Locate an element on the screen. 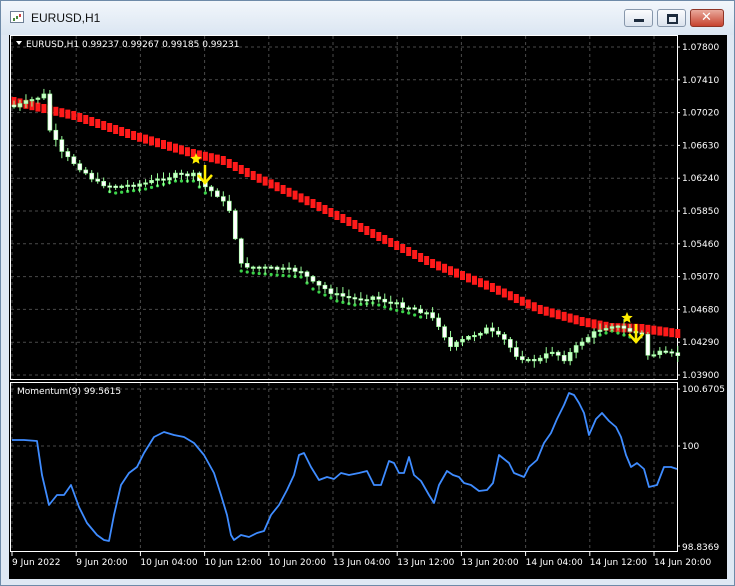 This screenshot has width=735, height=586. time-label: 10 Jun 12:00 is located at coordinates (233, 563).